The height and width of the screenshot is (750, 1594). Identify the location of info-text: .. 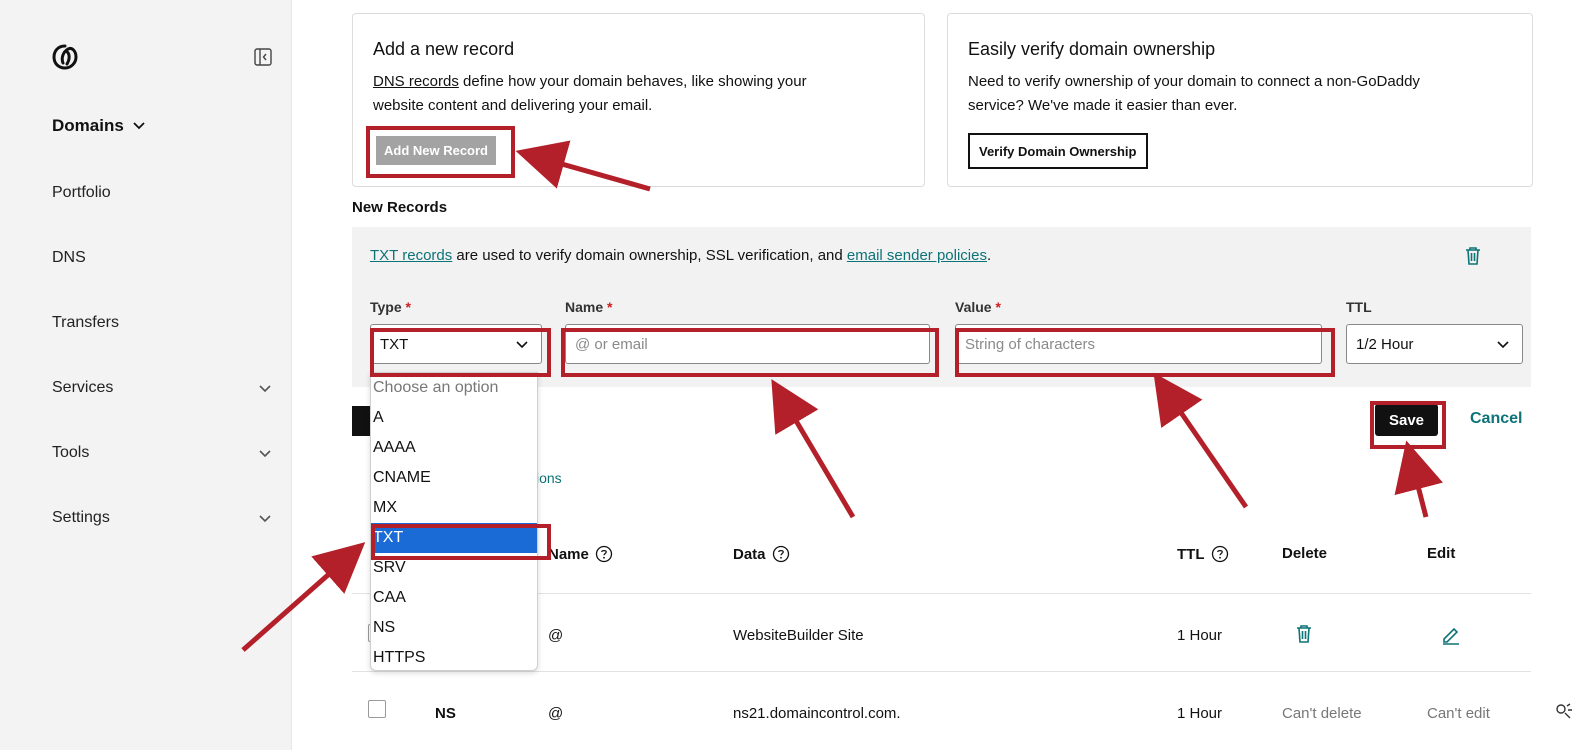
(989, 255).